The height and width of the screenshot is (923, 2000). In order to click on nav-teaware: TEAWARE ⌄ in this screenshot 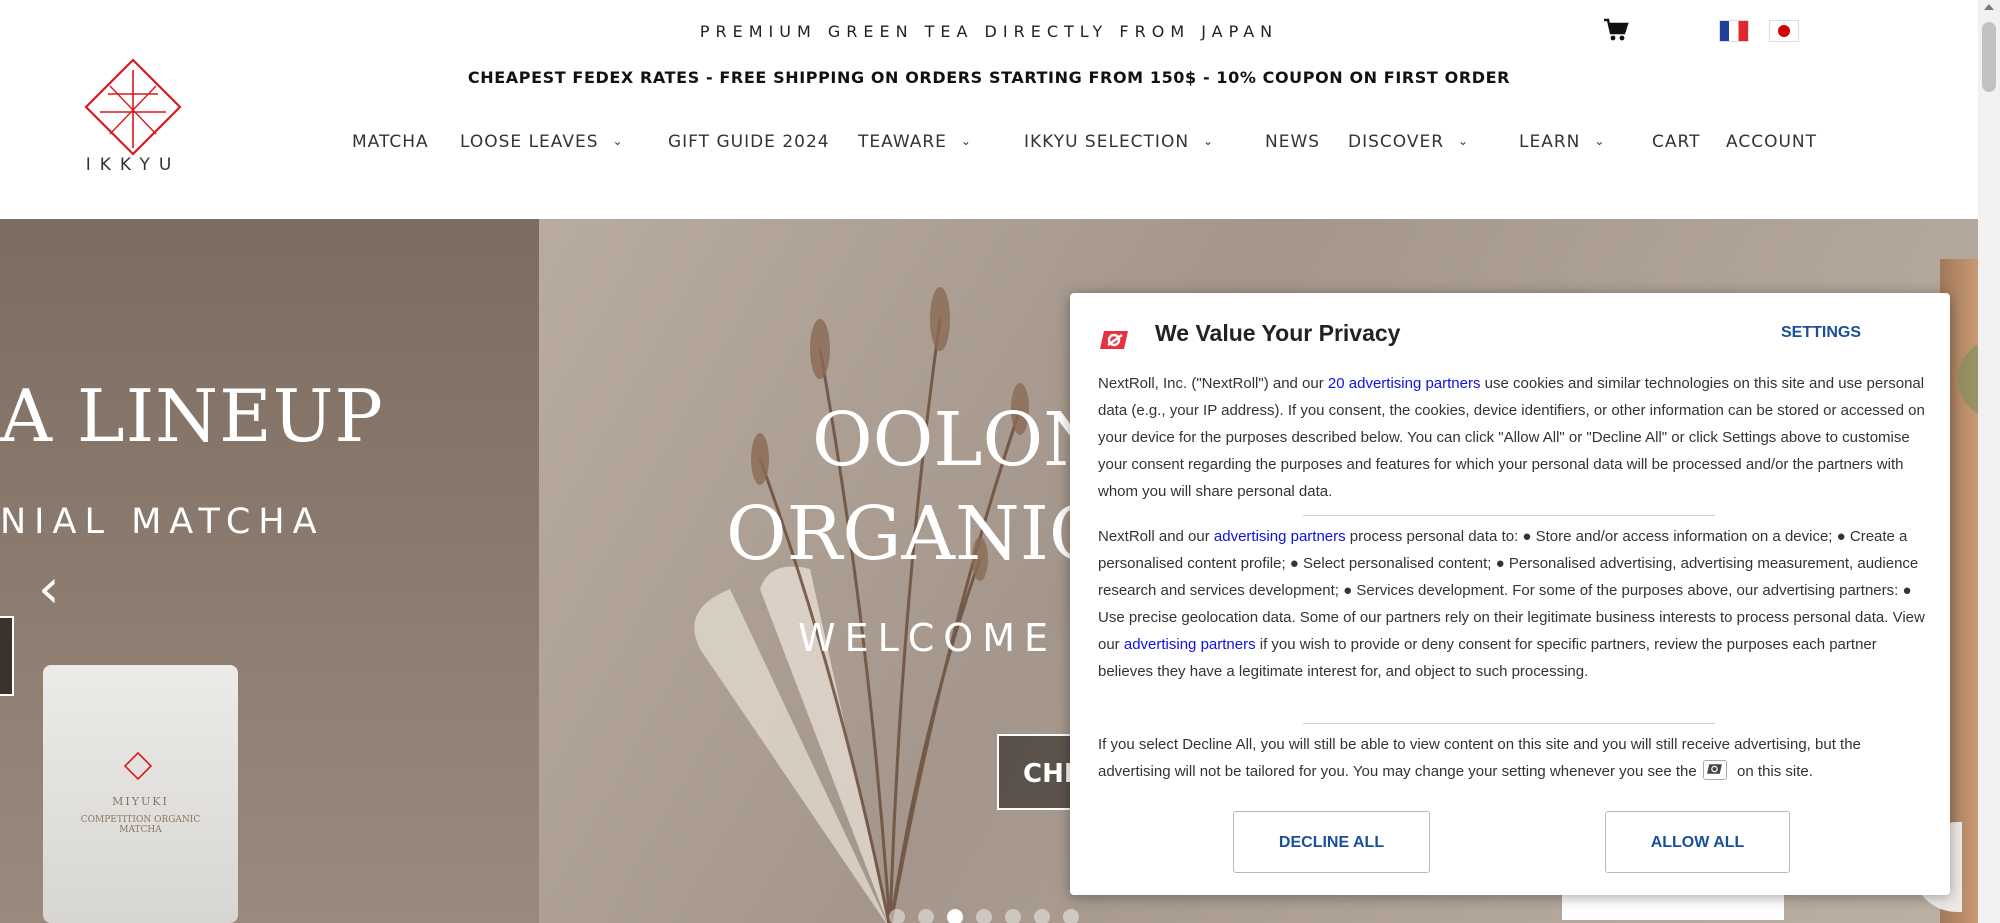, I will do `click(915, 142)`.